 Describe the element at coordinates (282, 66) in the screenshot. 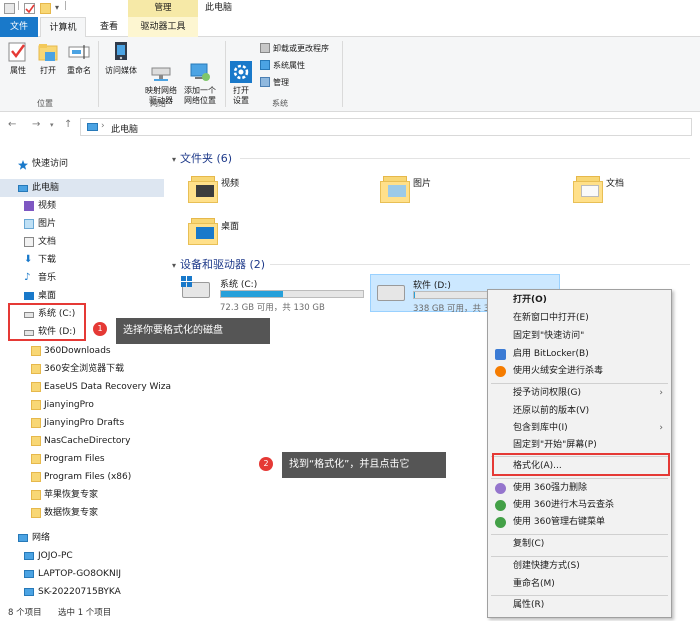

I see `system-properties-button: 系统属性` at that location.